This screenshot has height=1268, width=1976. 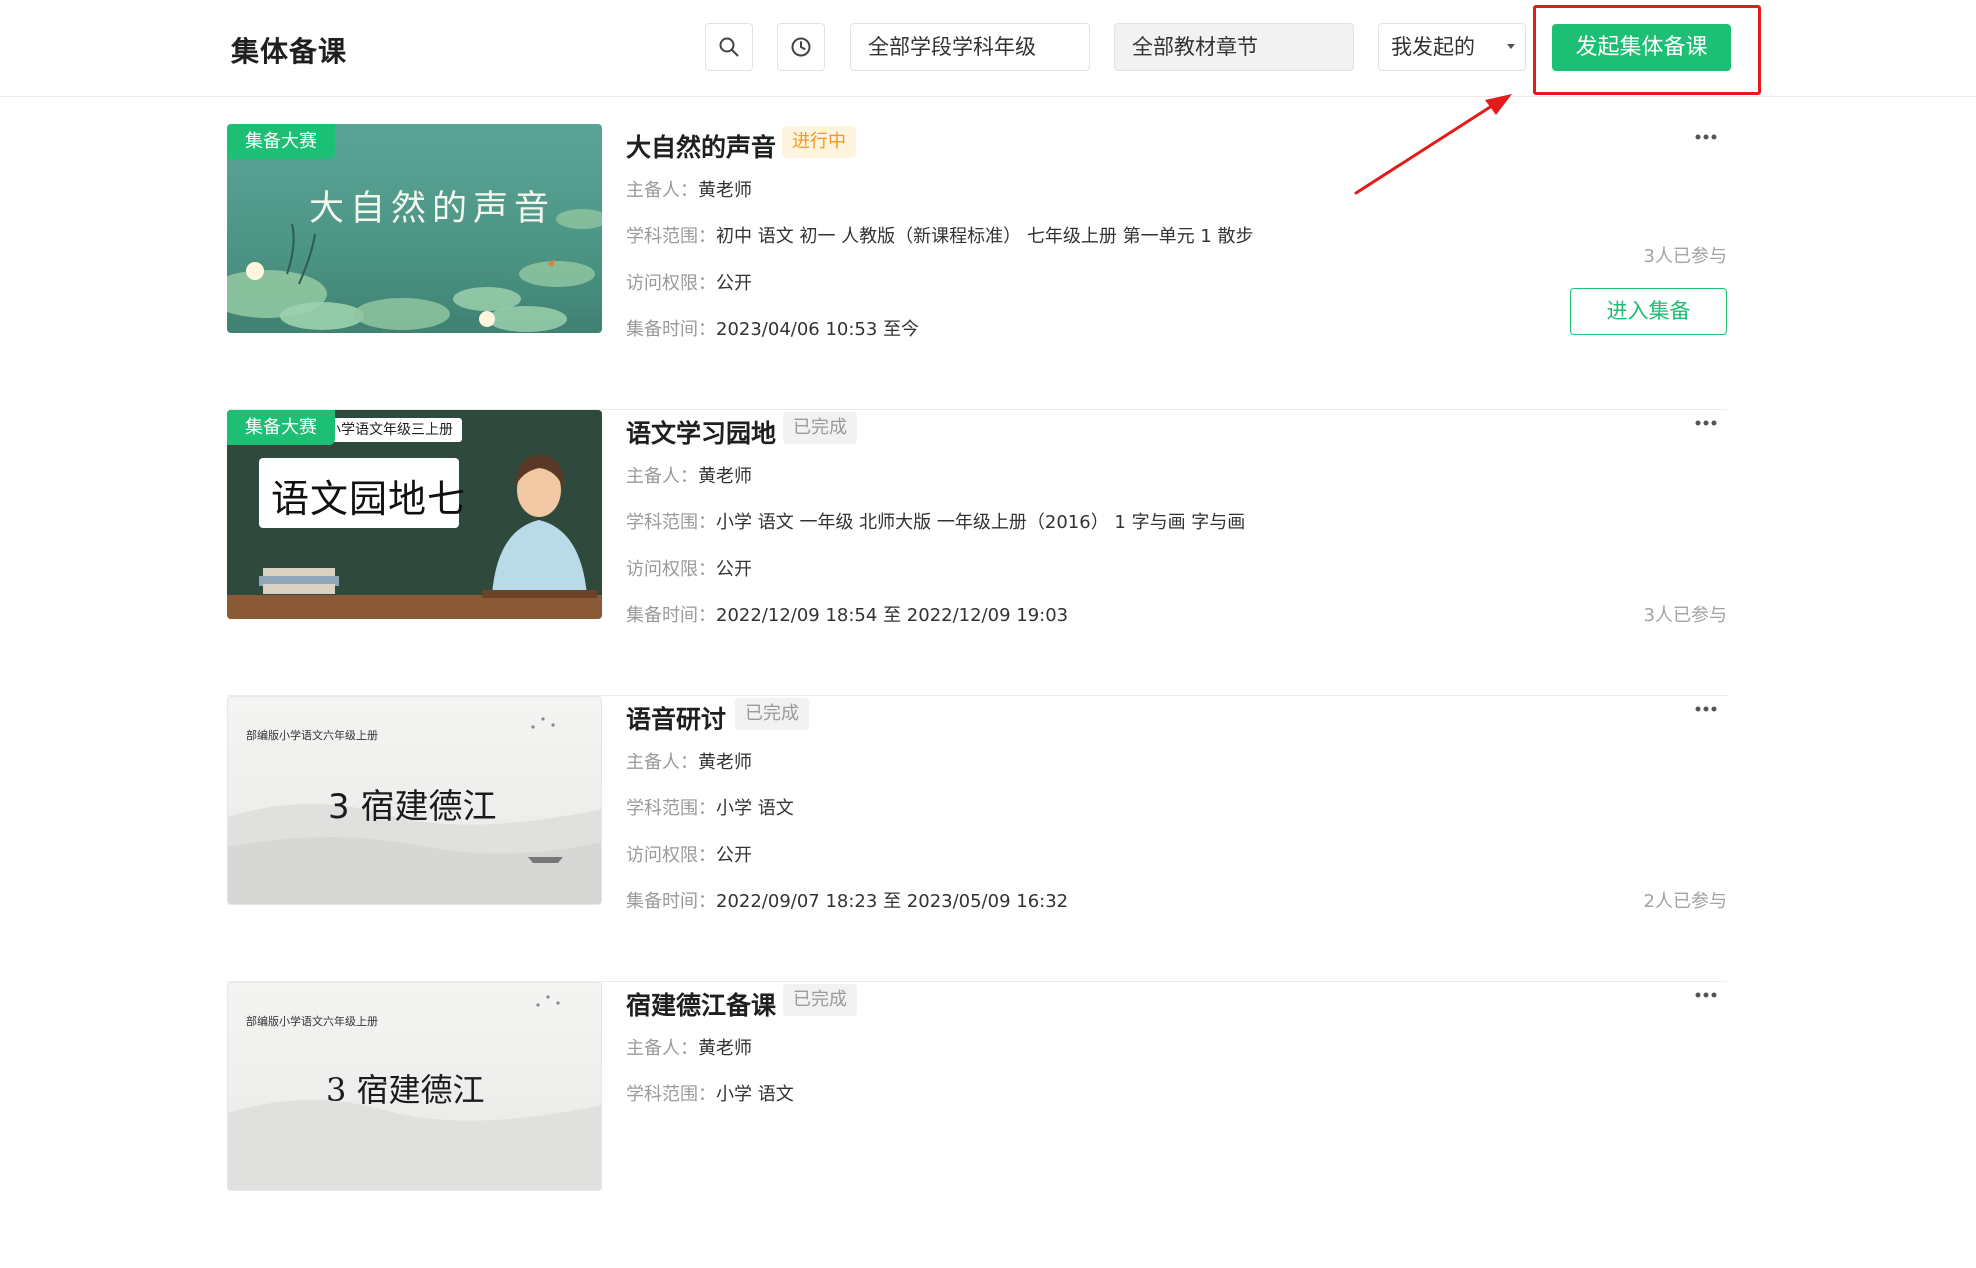 I want to click on search-button, so click(x=729, y=47).